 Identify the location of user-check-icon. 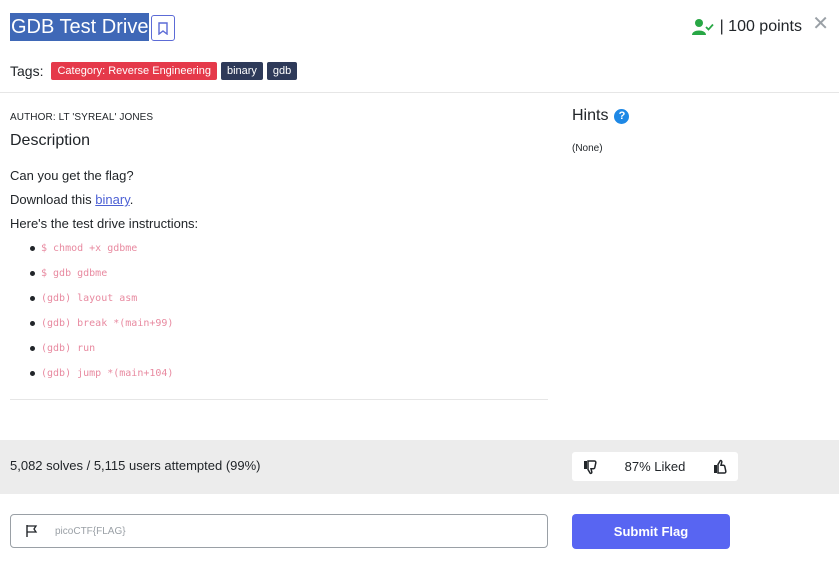
(702, 27).